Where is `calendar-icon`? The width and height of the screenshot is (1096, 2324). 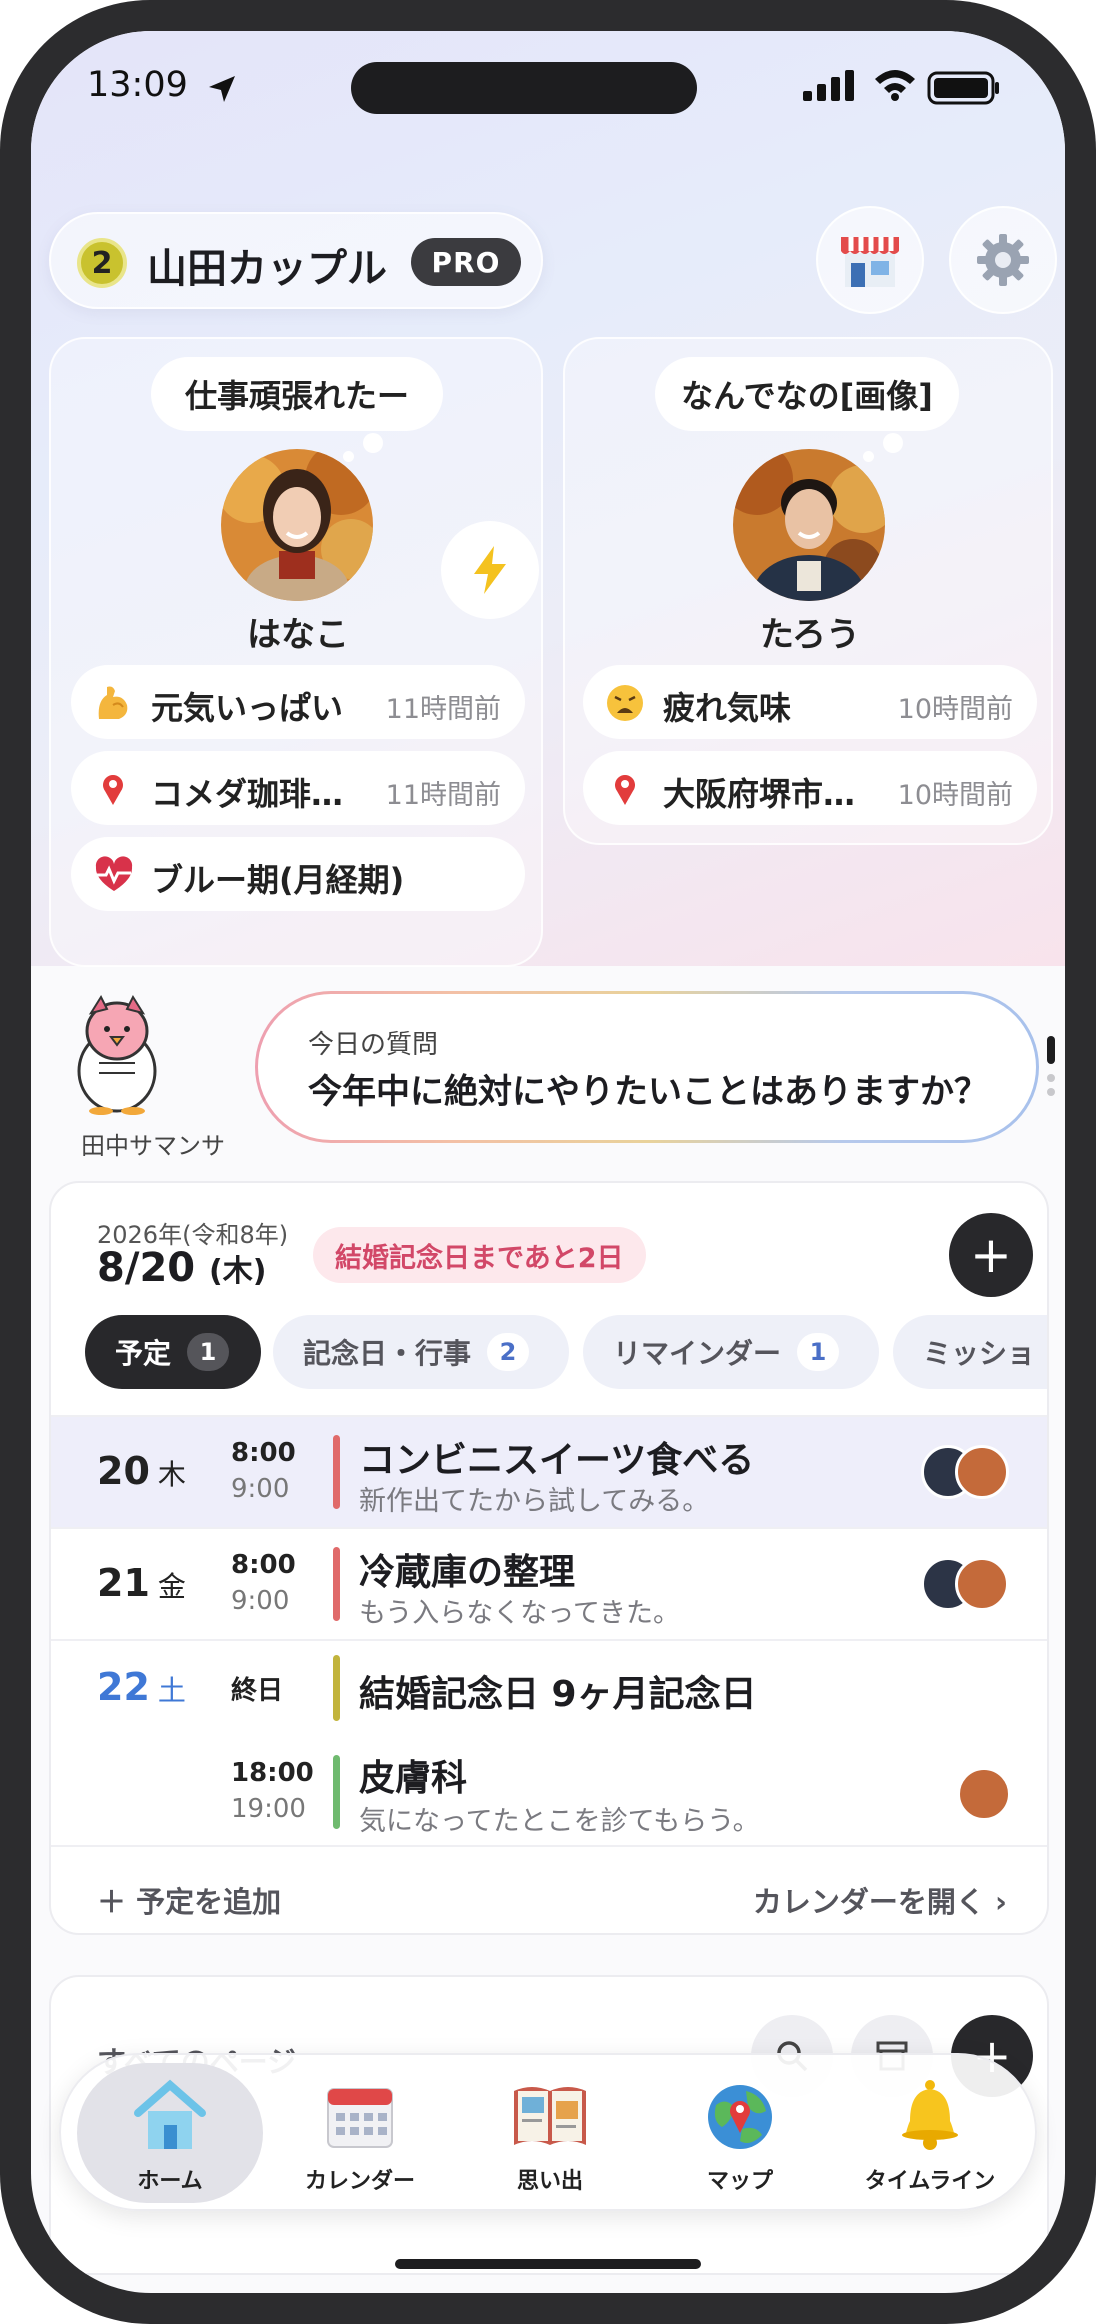 calendar-icon is located at coordinates (360, 2118).